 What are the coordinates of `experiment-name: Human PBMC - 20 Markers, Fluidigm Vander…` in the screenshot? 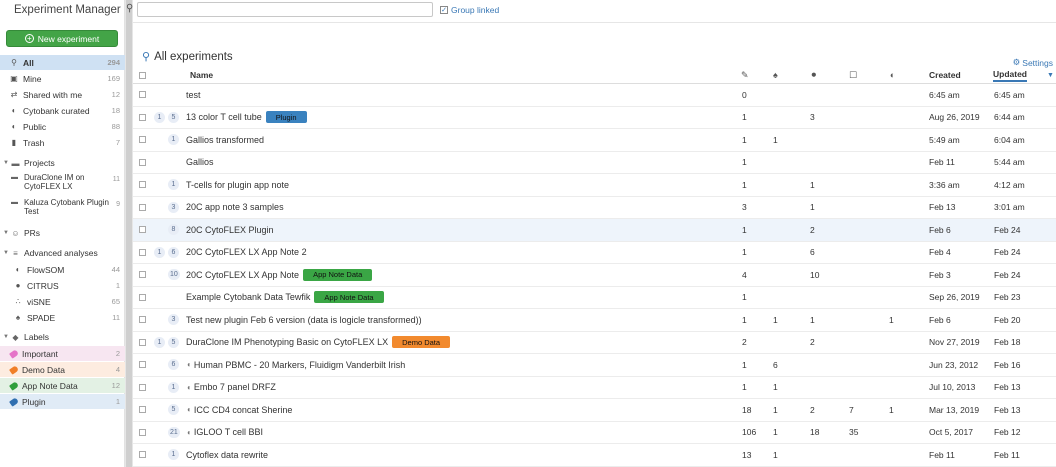 It's located at (299, 365).